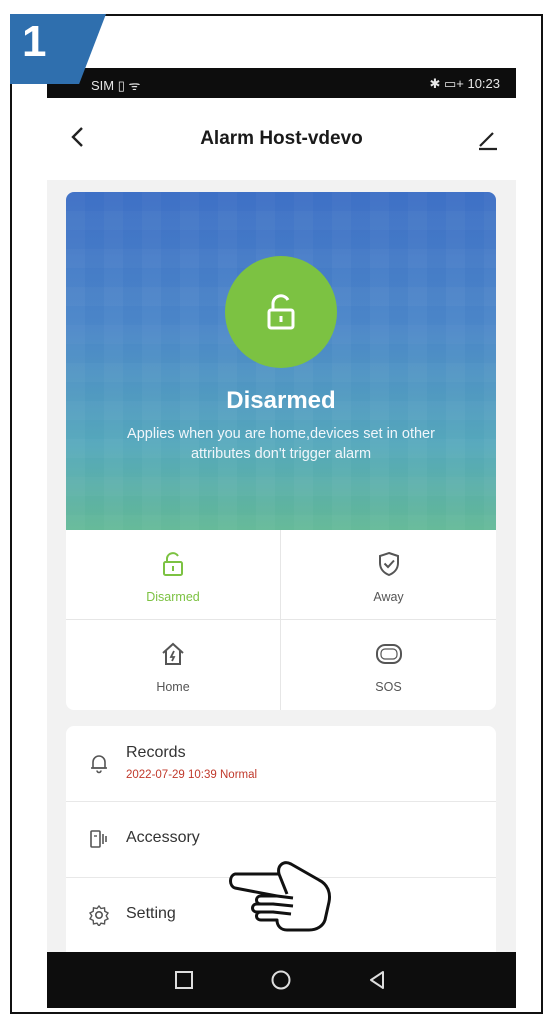  Describe the element at coordinates (192, 775) in the screenshot. I see `records-latest: 2022-07-29 10:39 Normal` at that location.